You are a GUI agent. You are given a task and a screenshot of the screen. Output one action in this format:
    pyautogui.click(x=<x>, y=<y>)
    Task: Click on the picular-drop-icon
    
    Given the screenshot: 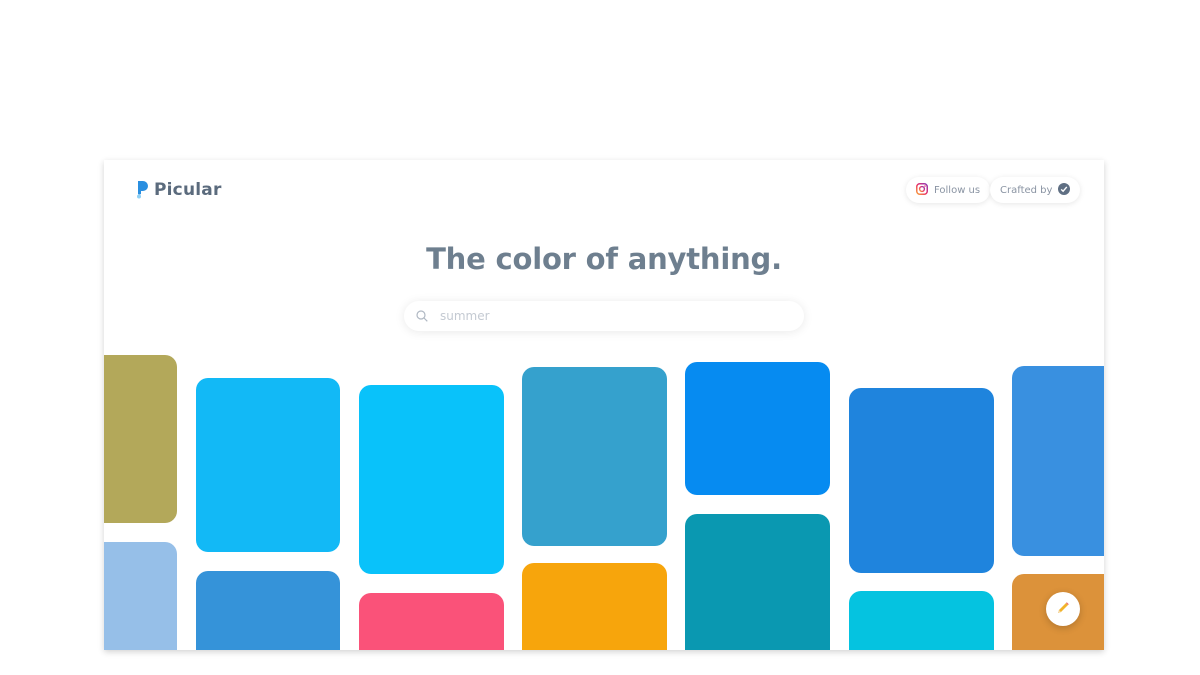 What is the action you would take?
    pyautogui.click(x=142, y=190)
    